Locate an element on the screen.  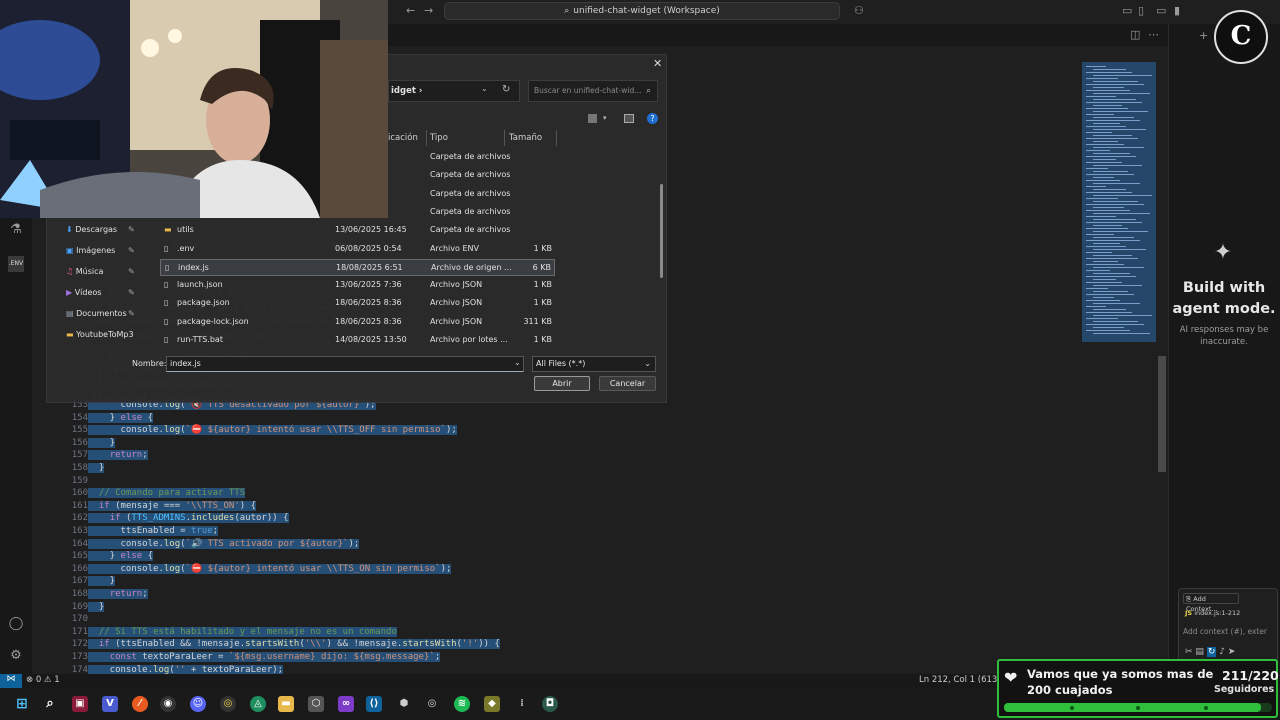
file-name: run-TTS.bat is located at coordinates (200, 339).